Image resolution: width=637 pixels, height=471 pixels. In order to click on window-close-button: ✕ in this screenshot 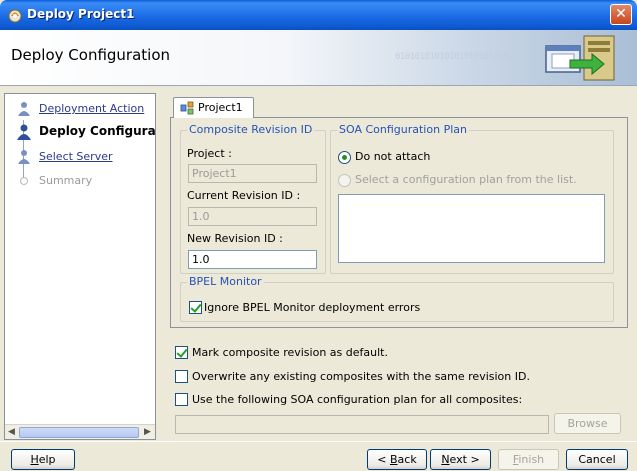, I will do `click(621, 14)`.